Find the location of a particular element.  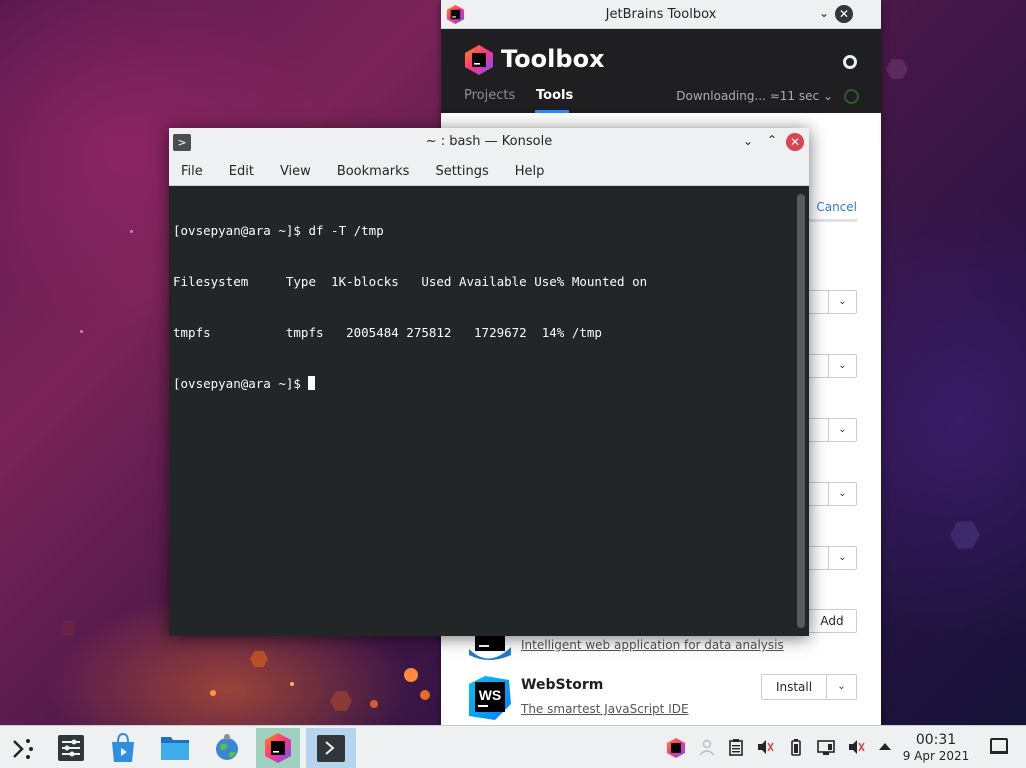

terminal-scrollbar-thumb is located at coordinates (801, 411).